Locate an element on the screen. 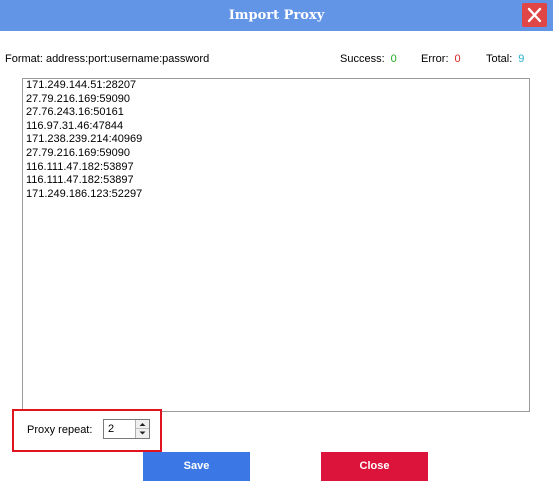 This screenshot has height=497, width=553. error-counter: Error: 0 is located at coordinates (441, 59).